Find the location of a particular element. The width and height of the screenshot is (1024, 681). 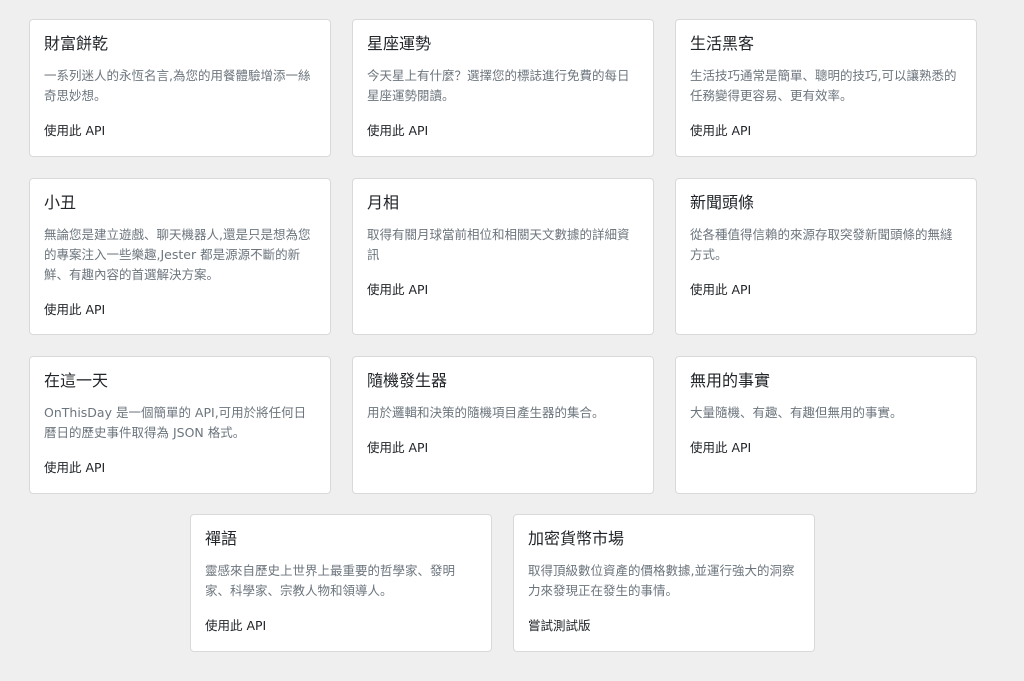

api-card-fortune-cookie: 財富餅乾 一系列迷人的永恆名言,為您的用餐體驗增添一絲奇思妙想。 使用此 API is located at coordinates (180, 88).